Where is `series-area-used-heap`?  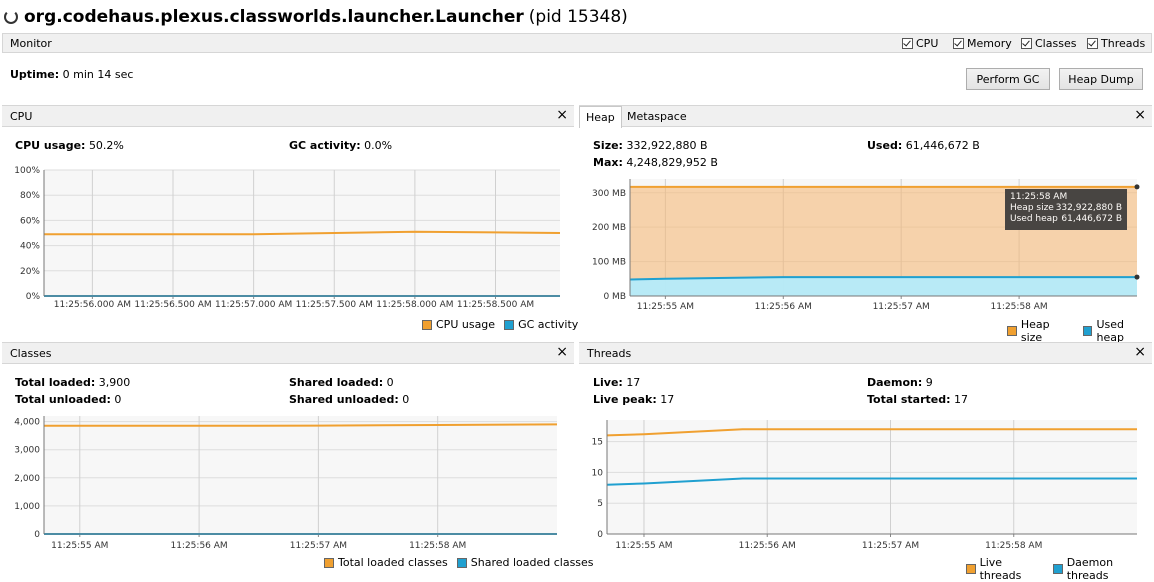 series-area-used-heap is located at coordinates (883, 286).